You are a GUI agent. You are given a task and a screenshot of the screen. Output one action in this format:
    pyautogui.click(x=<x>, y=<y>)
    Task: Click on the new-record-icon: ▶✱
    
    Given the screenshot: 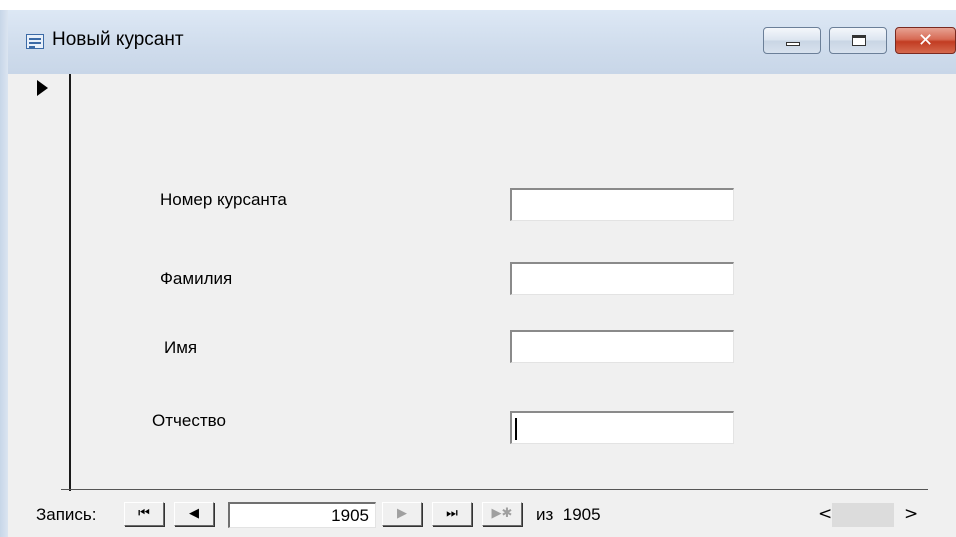 What is the action you would take?
    pyautogui.click(x=502, y=513)
    